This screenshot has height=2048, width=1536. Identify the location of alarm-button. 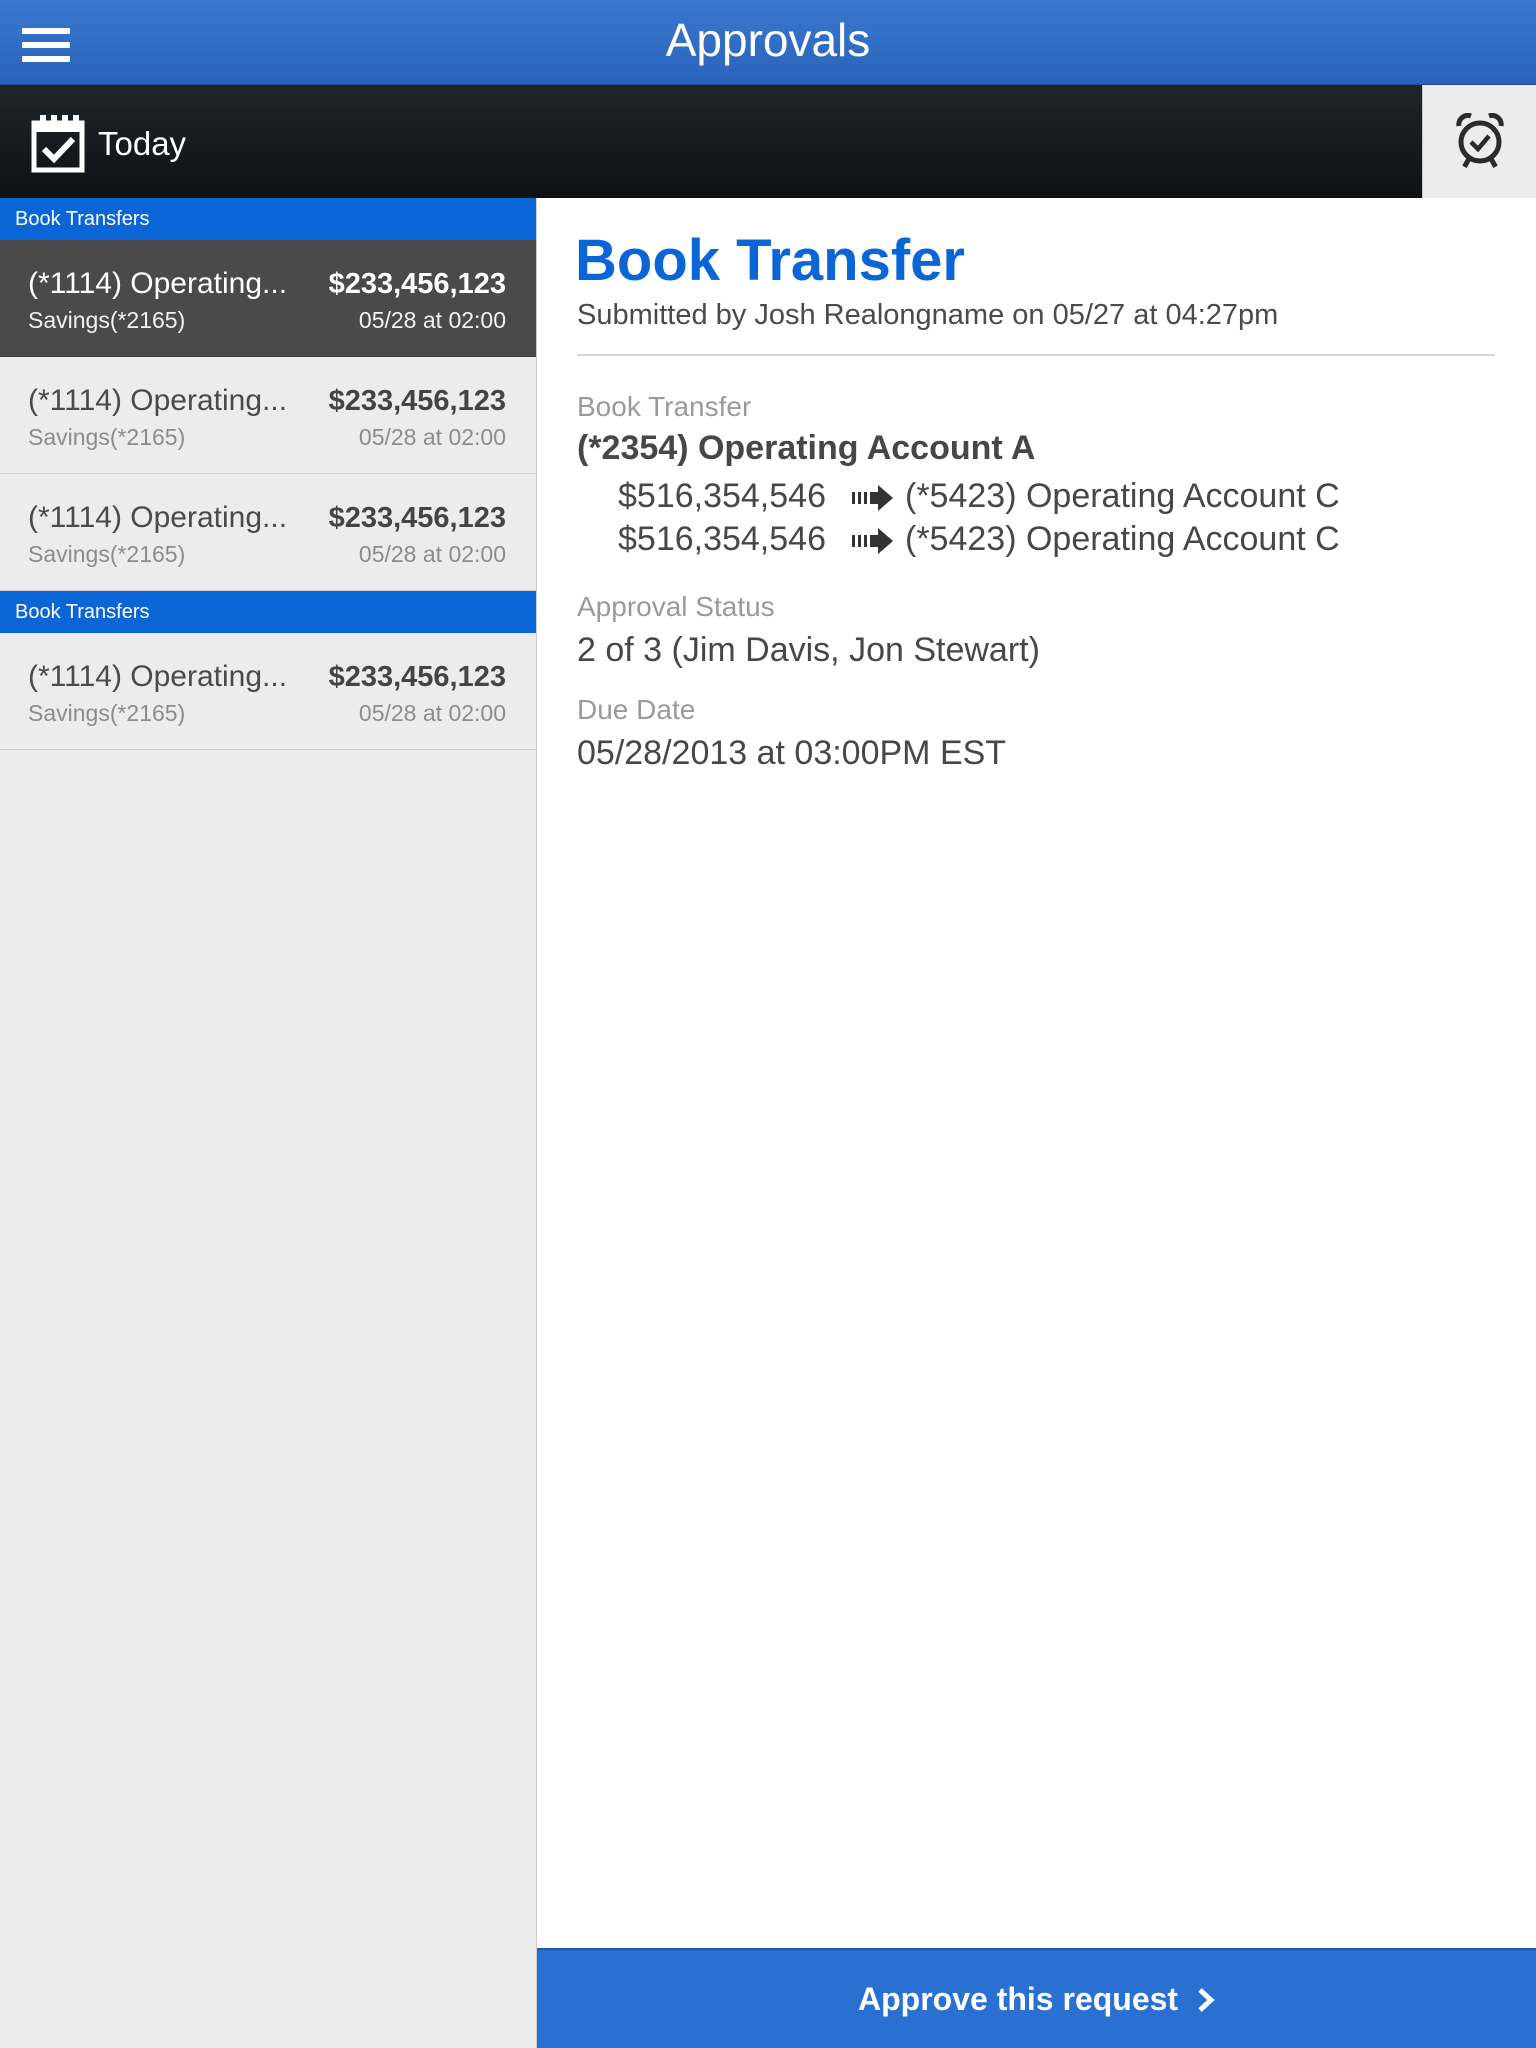
(1479, 141).